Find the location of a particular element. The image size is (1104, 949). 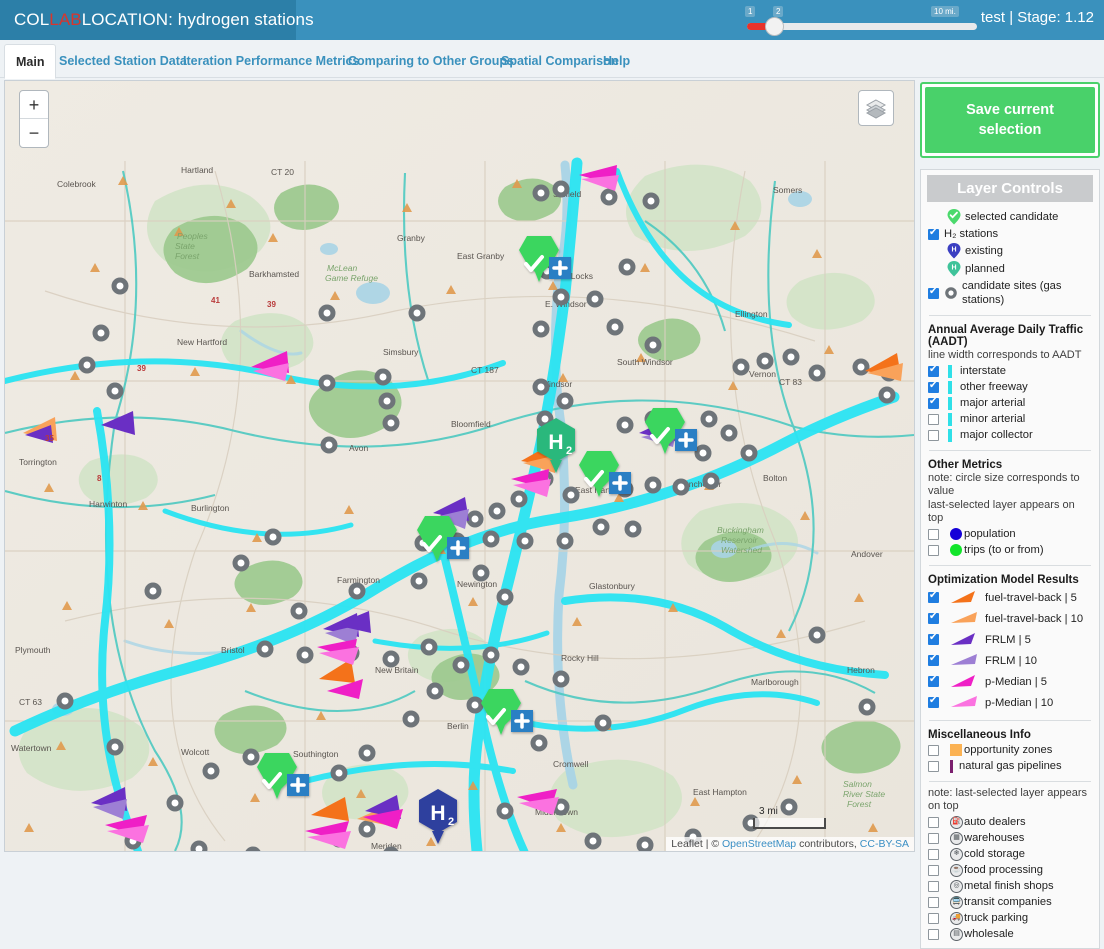

poi-row-wholesale: ▤ wholesale is located at coordinates (1010, 934).